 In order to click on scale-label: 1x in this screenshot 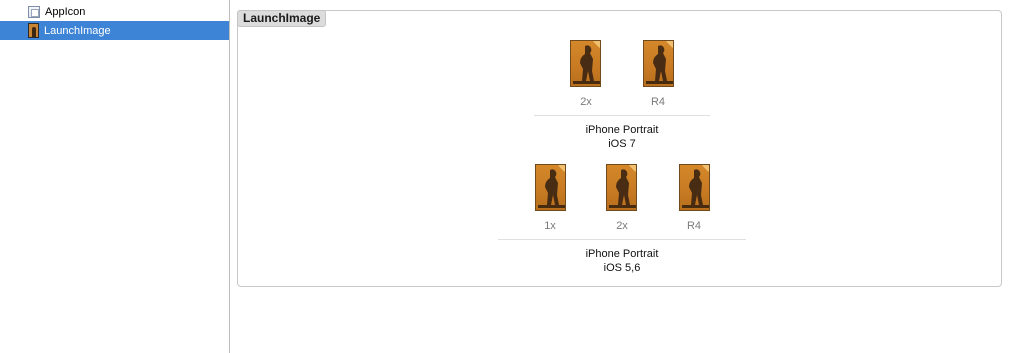, I will do `click(550, 226)`.